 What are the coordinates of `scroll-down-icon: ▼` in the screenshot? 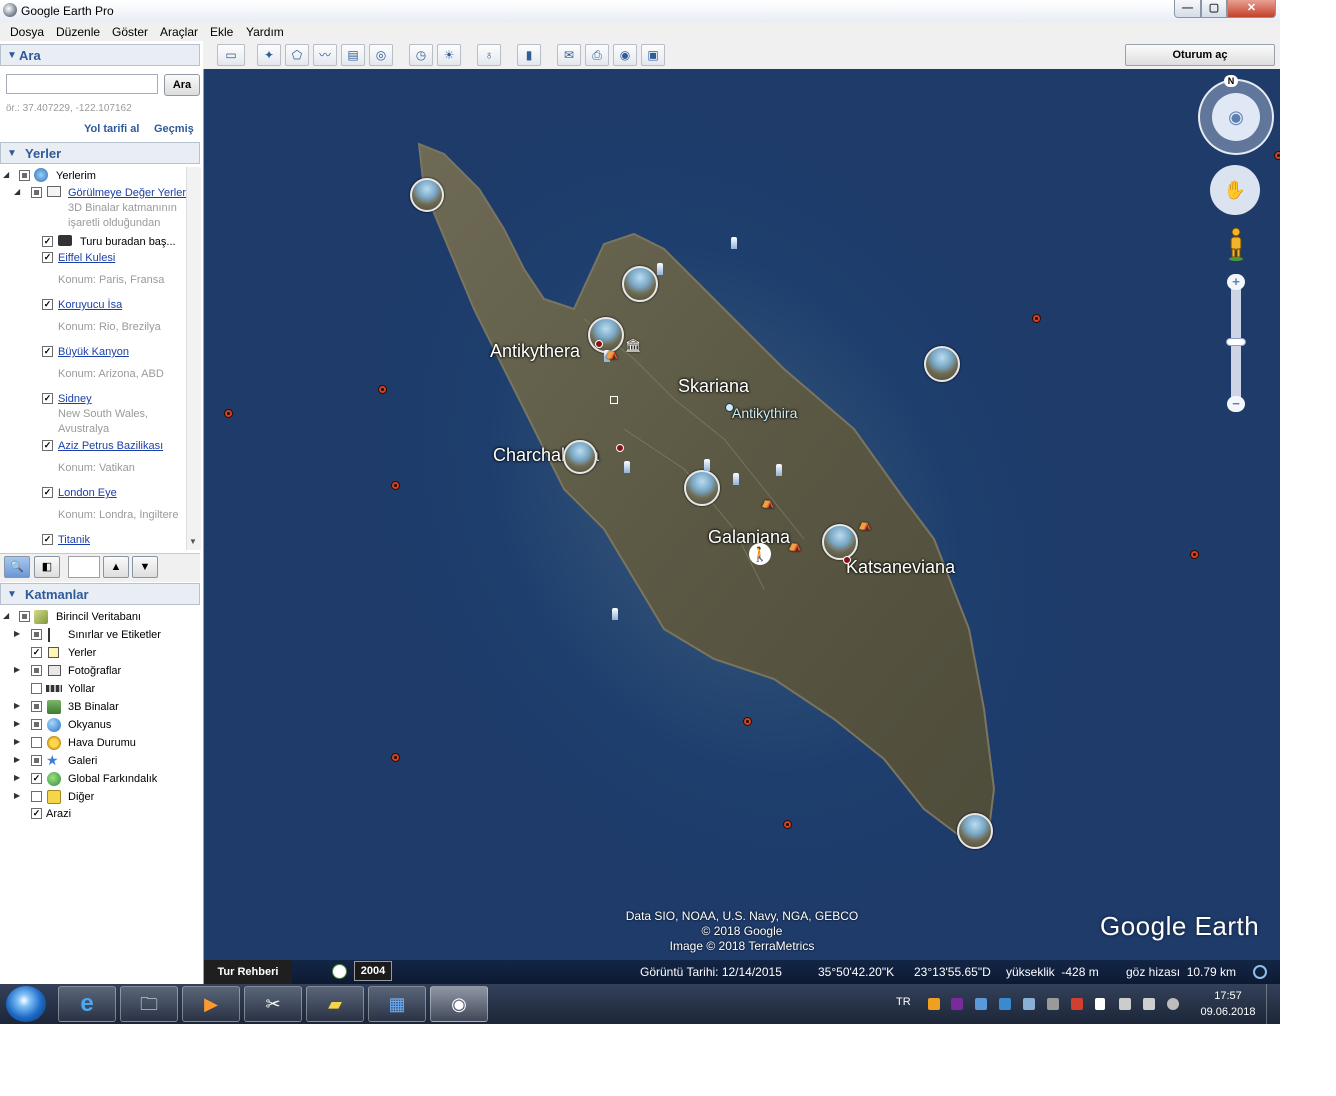 It's located at (193, 541).